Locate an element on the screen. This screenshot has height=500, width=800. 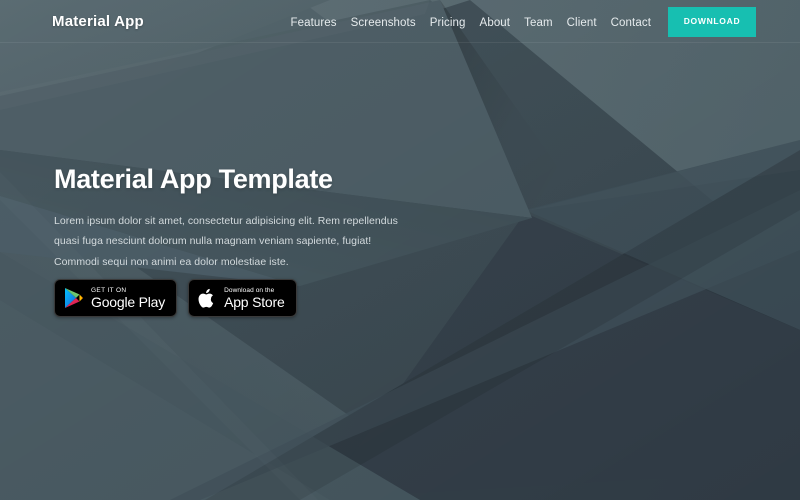
brand-logo: Material App is located at coordinates (98, 21).